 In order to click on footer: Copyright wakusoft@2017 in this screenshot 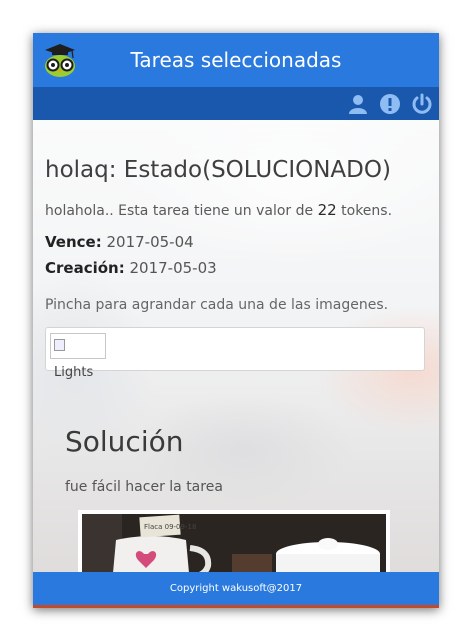, I will do `click(236, 590)`.